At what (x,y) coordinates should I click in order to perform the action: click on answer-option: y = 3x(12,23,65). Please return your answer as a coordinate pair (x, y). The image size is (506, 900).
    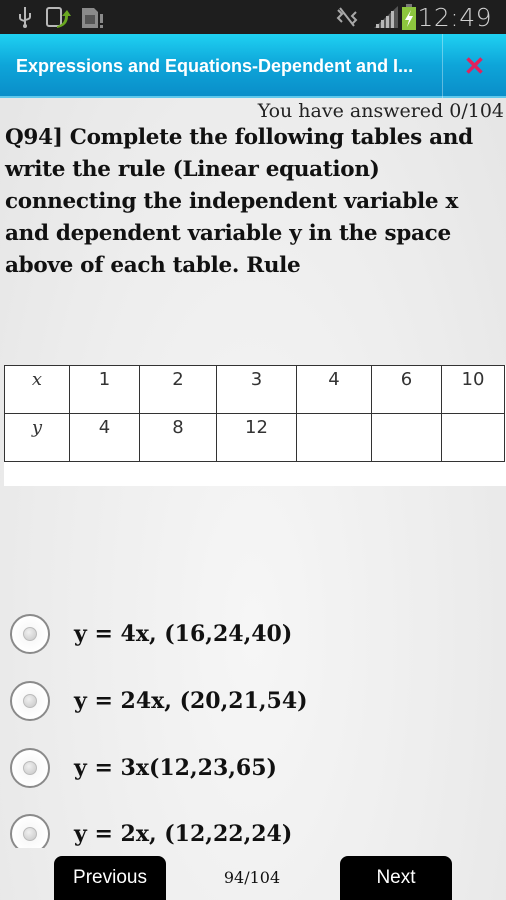
    Looking at the image, I should click on (143, 768).